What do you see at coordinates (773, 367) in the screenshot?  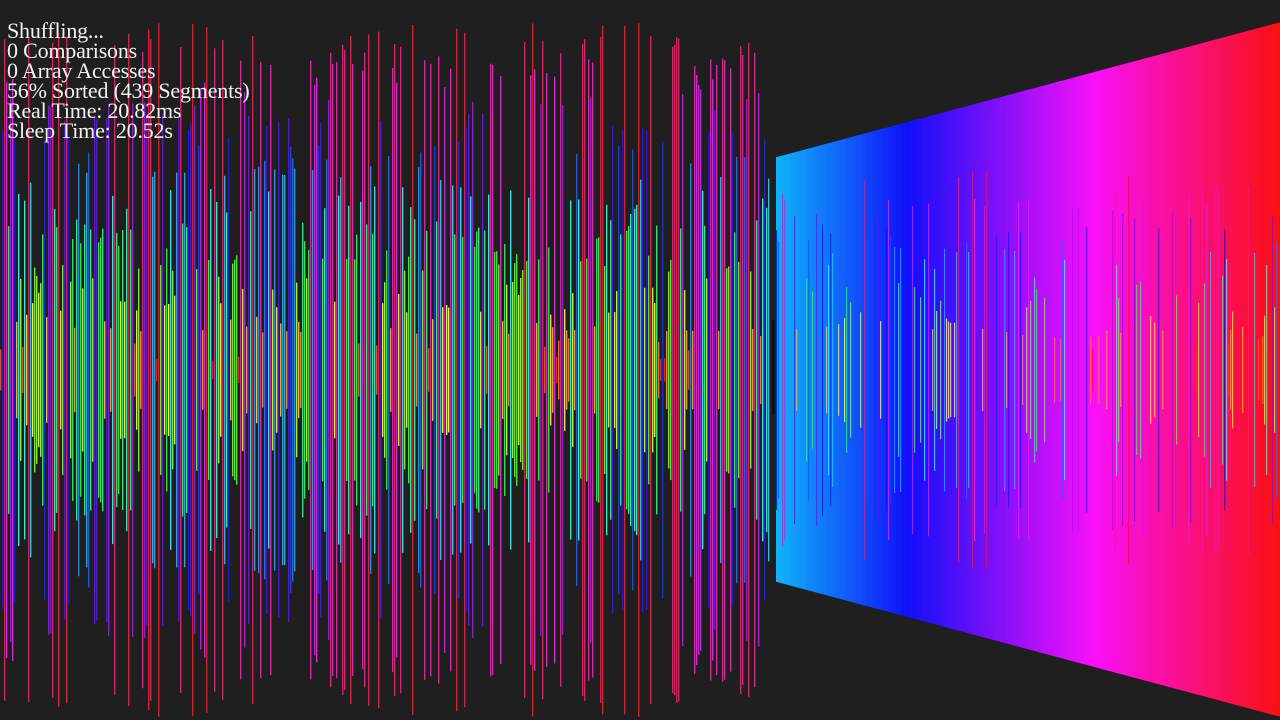 I see `pointer-marker` at bounding box center [773, 367].